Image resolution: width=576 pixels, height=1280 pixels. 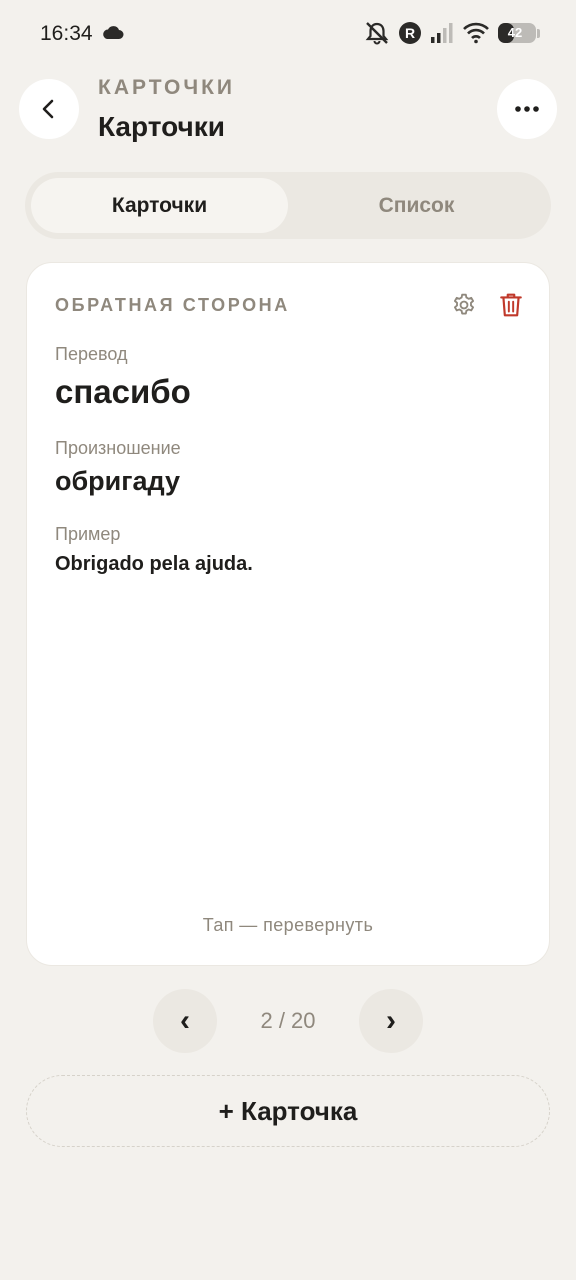 I want to click on status-bar: 16:34 R 42, so click(x=288, y=34).